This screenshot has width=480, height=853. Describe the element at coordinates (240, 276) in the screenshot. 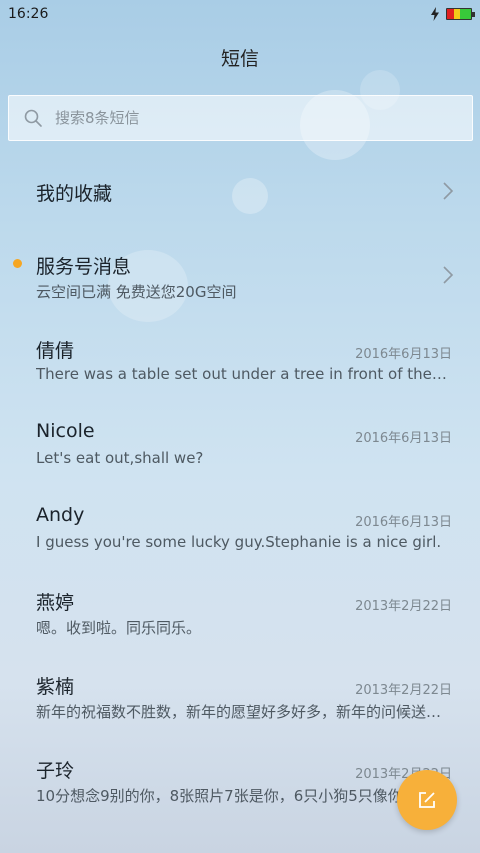

I see `service-messages-row: 服务号消息 云空间已满 免费送您20G空间` at that location.